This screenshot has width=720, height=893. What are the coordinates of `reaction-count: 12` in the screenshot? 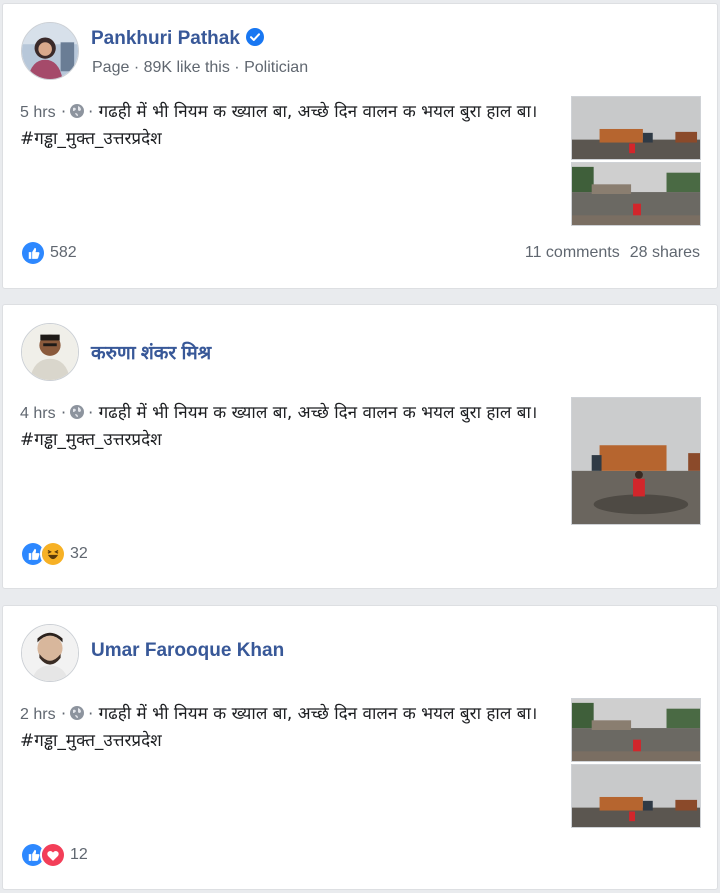 It's located at (79, 854).